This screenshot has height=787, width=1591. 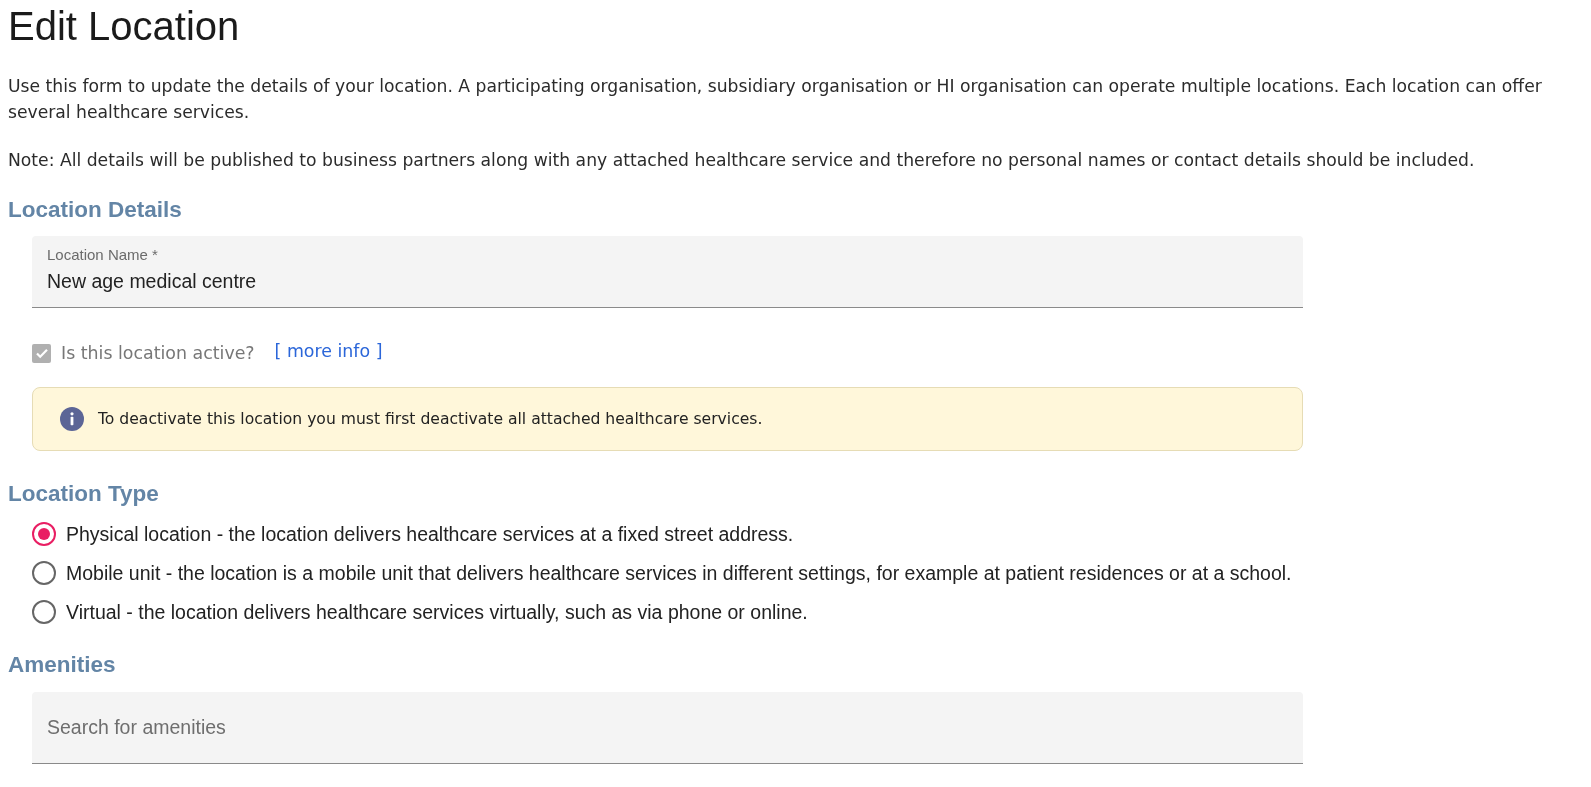 What do you see at coordinates (158, 353) in the screenshot?
I see `checkbox-label: Is this location active?` at bounding box center [158, 353].